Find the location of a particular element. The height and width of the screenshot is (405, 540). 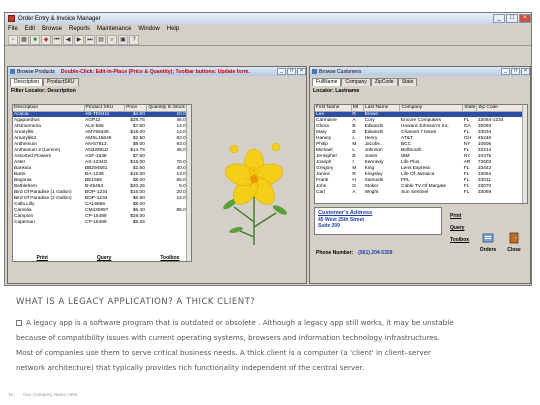

customers-titlebar: Browse Customers _ □ × is located at coordinates (420, 71).